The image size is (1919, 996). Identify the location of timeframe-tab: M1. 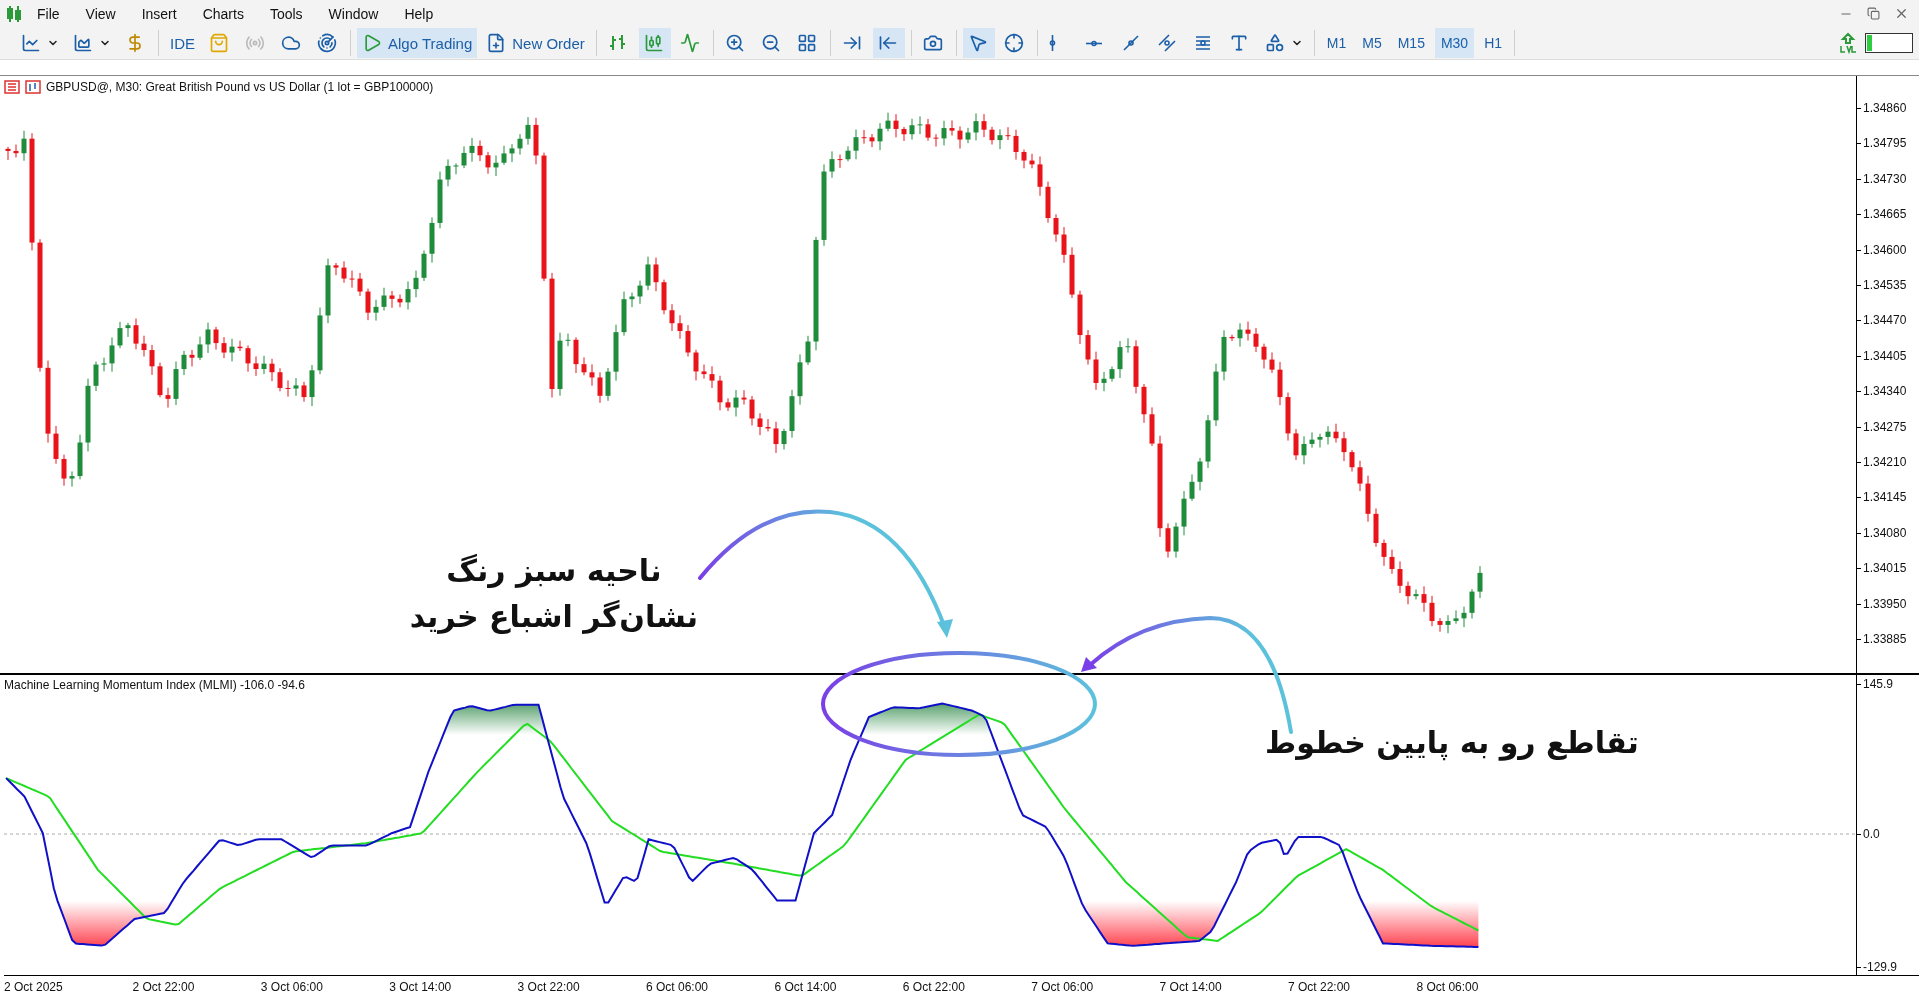
(1336, 43).